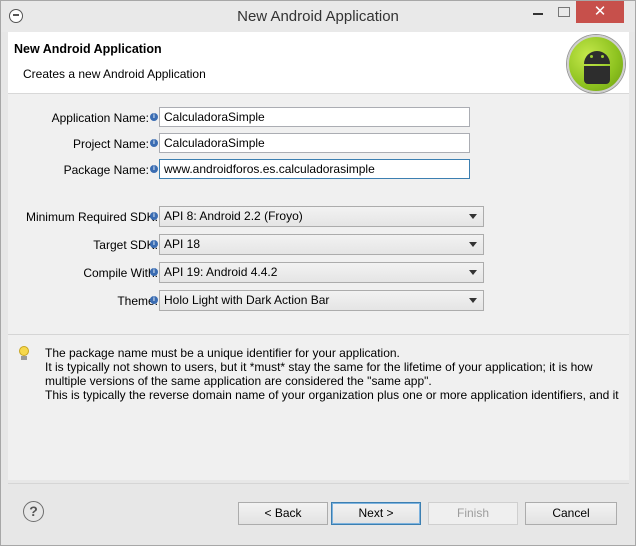 This screenshot has width=636, height=546. I want to click on title-bar: New Android Application ✕, so click(318, 16).